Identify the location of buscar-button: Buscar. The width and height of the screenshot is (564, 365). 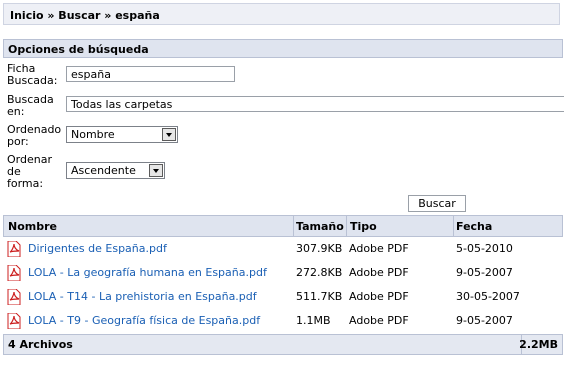
(437, 203).